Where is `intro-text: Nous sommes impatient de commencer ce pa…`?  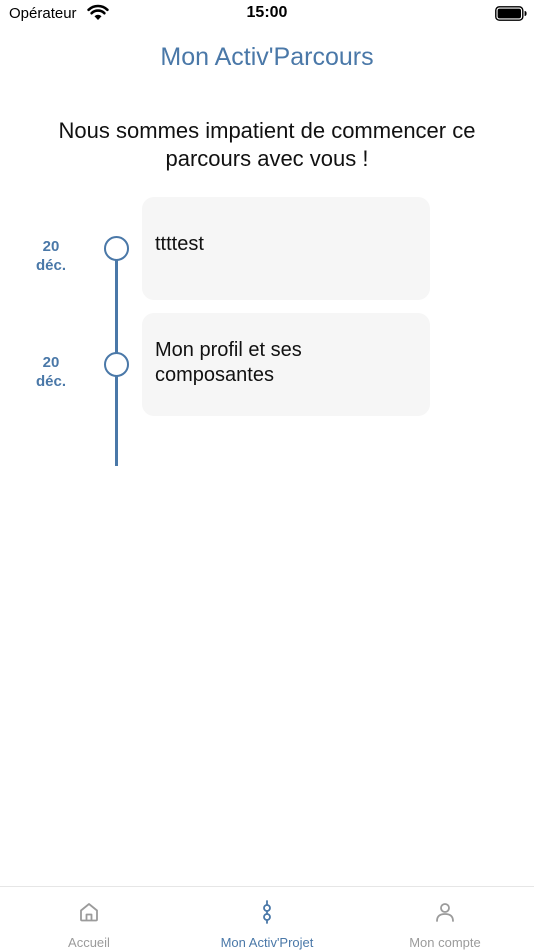 intro-text: Nous sommes impatient de commencer ce pa… is located at coordinates (267, 144).